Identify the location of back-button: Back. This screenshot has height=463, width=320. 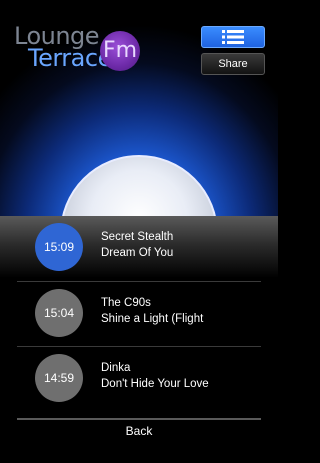
(139, 432).